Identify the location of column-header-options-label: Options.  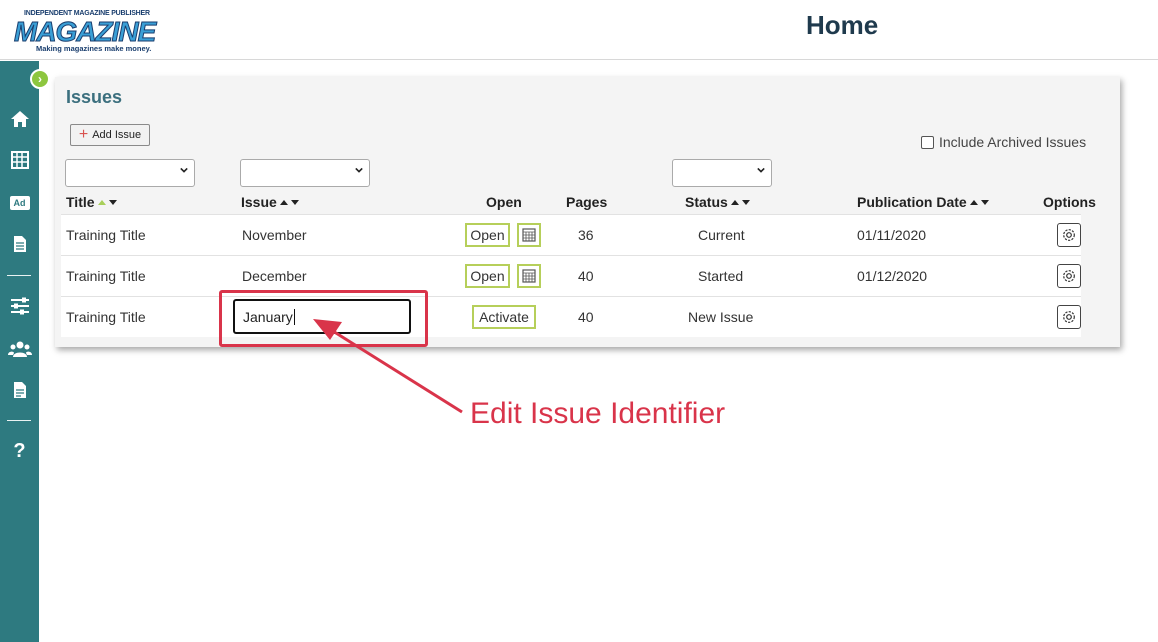
(1069, 202).